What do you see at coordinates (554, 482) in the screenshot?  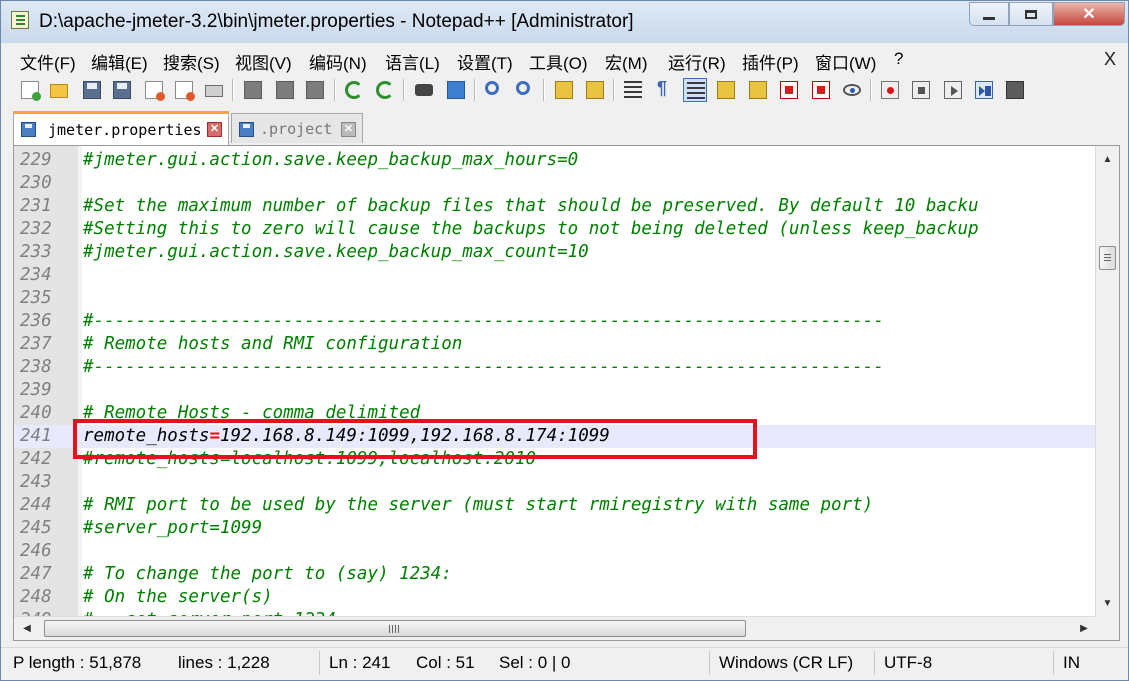 I see `code-line: 243` at bounding box center [554, 482].